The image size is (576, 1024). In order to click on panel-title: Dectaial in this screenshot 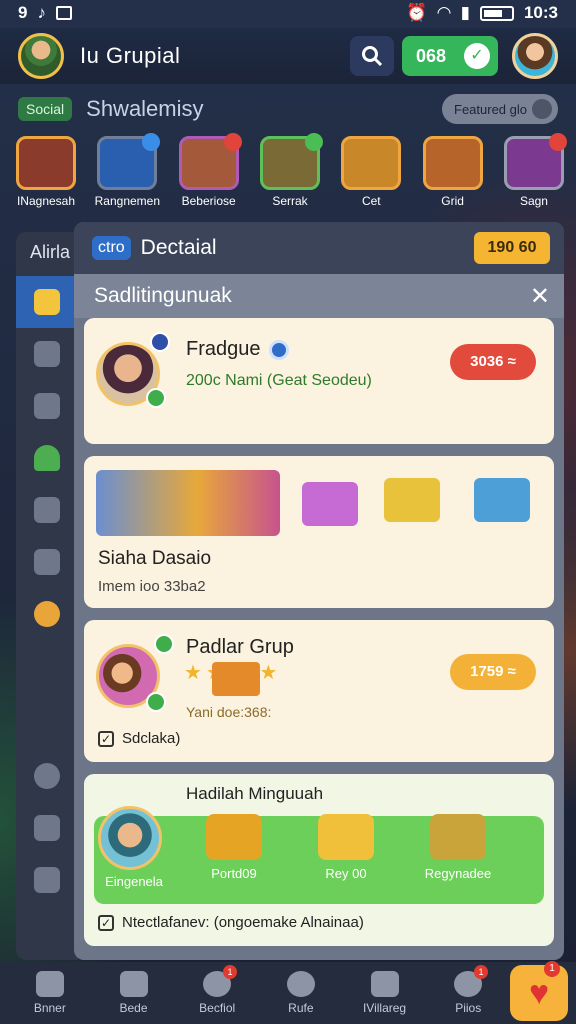, I will do `click(178, 247)`.